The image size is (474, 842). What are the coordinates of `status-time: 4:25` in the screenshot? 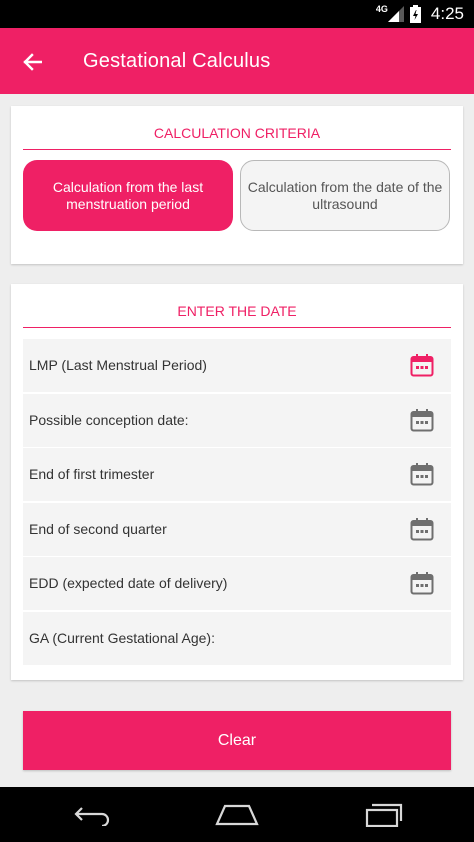 It's located at (447, 13).